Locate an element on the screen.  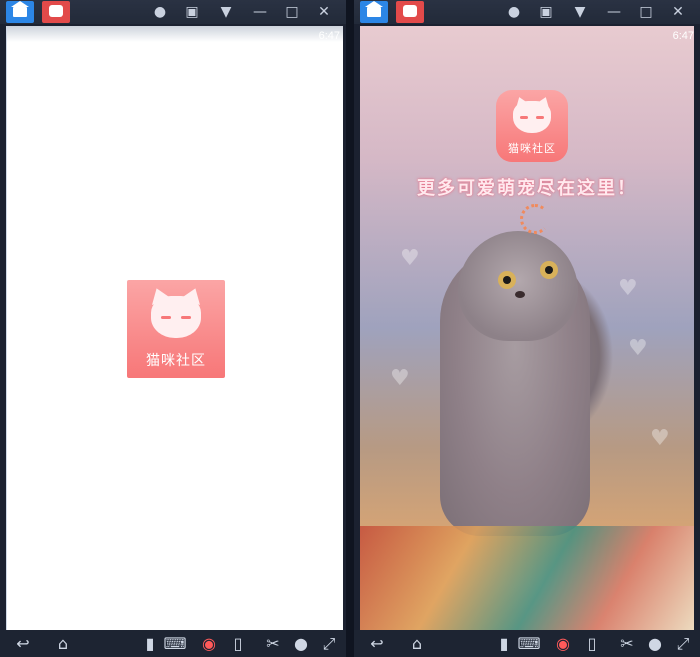
status-bar-shade is located at coordinates (175, 34).